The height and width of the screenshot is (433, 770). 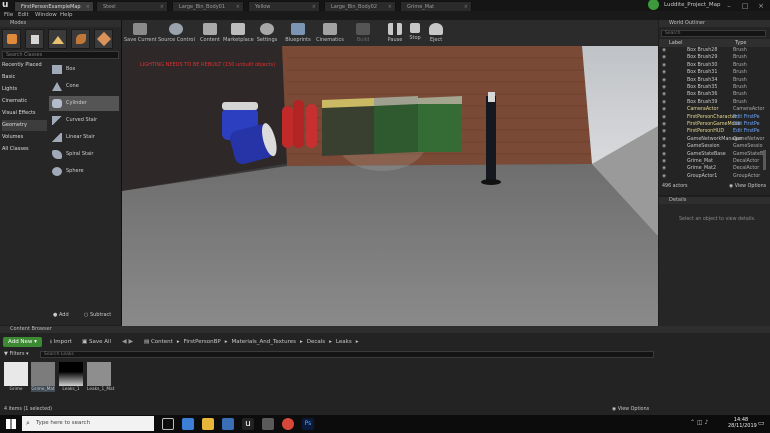 What do you see at coordinates (298, 33) in the screenshot?
I see `blueprints-button: Blueprints` at bounding box center [298, 33].